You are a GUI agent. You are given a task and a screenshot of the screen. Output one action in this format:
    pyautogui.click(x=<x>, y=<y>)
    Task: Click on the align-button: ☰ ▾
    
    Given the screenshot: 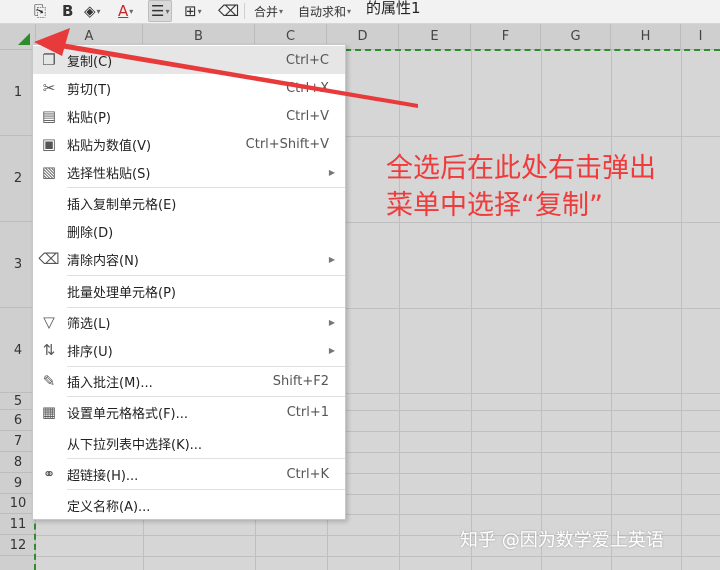 What is the action you would take?
    pyautogui.click(x=160, y=11)
    